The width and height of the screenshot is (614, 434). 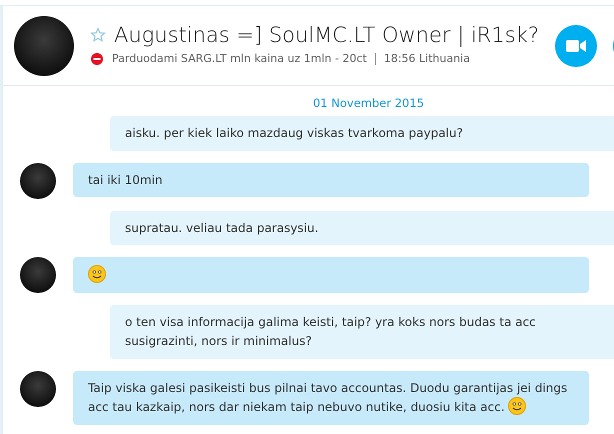 I want to click on mood-message: Parduodami SARG.LT mln kaina uz 1mln - 20ct, so click(x=239, y=58).